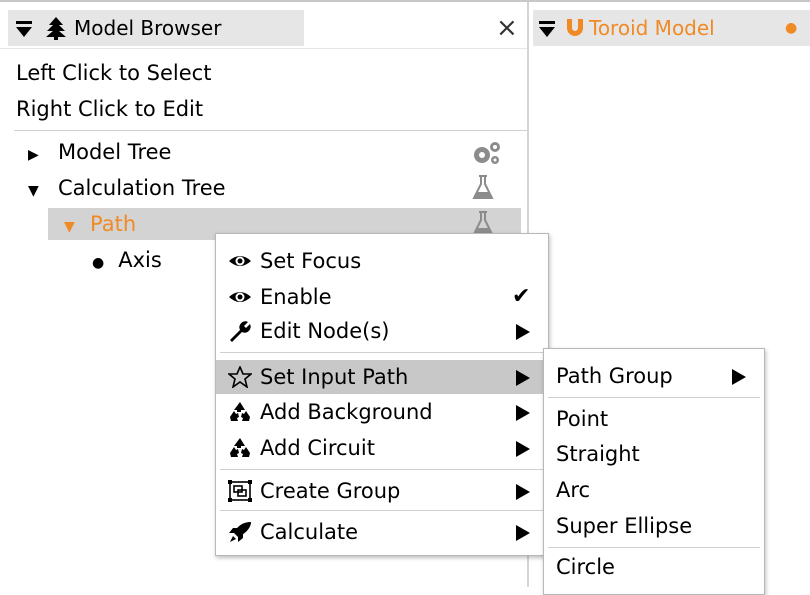 Image resolution: width=810 pixels, height=595 pixels. I want to click on tab-model-browser: Model Browser, so click(156, 28).